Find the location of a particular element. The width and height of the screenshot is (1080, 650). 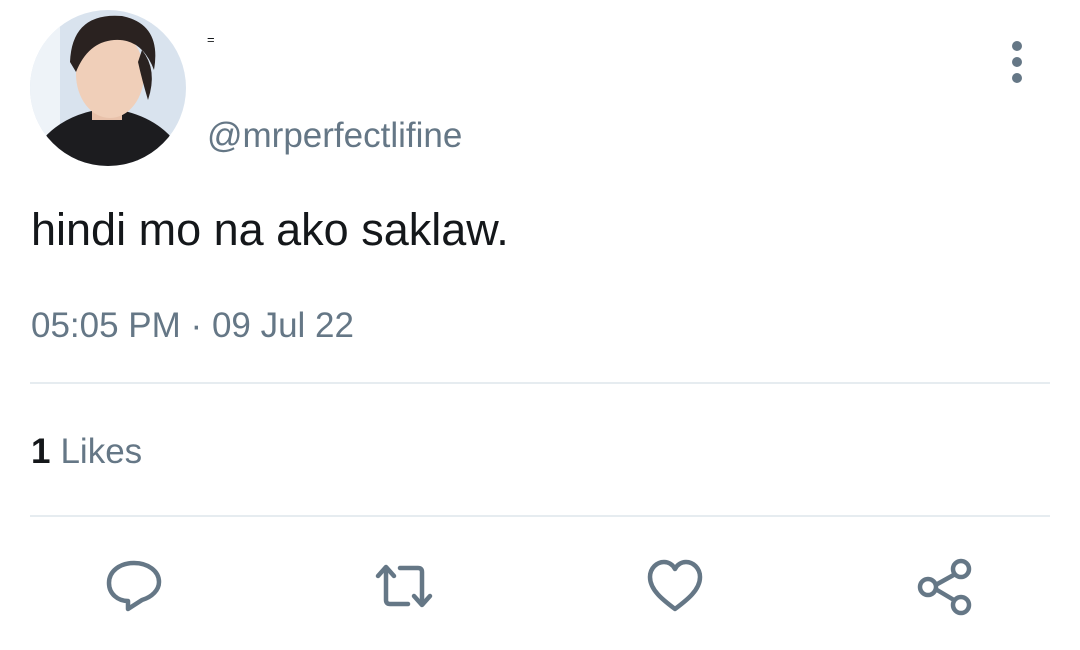

share-button is located at coordinates (945, 586).